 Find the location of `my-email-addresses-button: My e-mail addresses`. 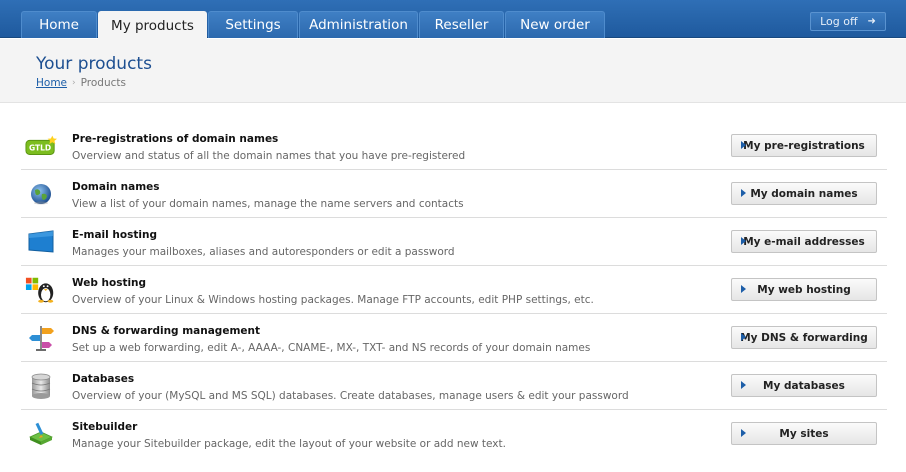

my-email-addresses-button: My e-mail addresses is located at coordinates (804, 241).